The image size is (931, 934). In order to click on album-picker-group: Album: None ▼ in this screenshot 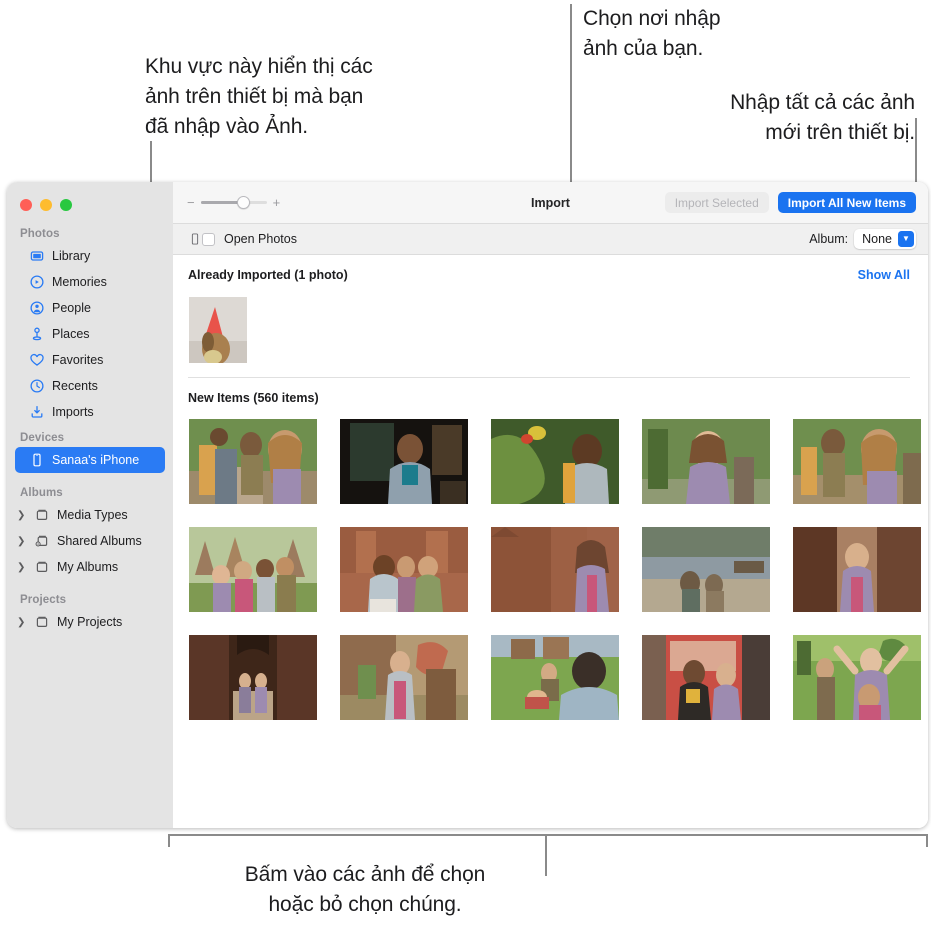, I will do `click(862, 239)`.